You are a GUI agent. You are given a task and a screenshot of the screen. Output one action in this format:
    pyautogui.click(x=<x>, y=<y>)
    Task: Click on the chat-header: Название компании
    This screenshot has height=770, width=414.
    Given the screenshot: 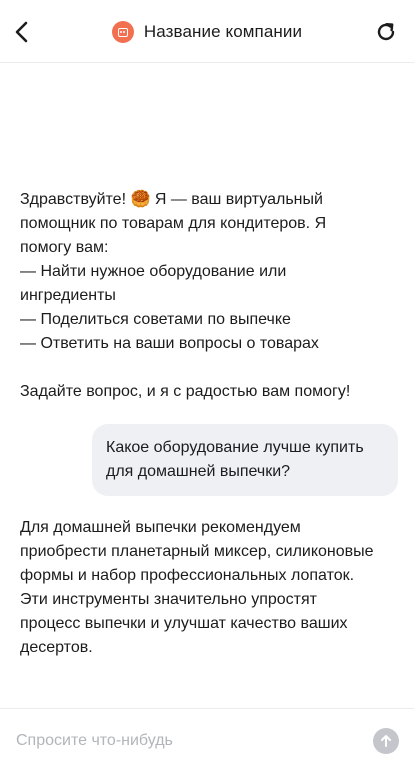 What is the action you would take?
    pyautogui.click(x=207, y=31)
    